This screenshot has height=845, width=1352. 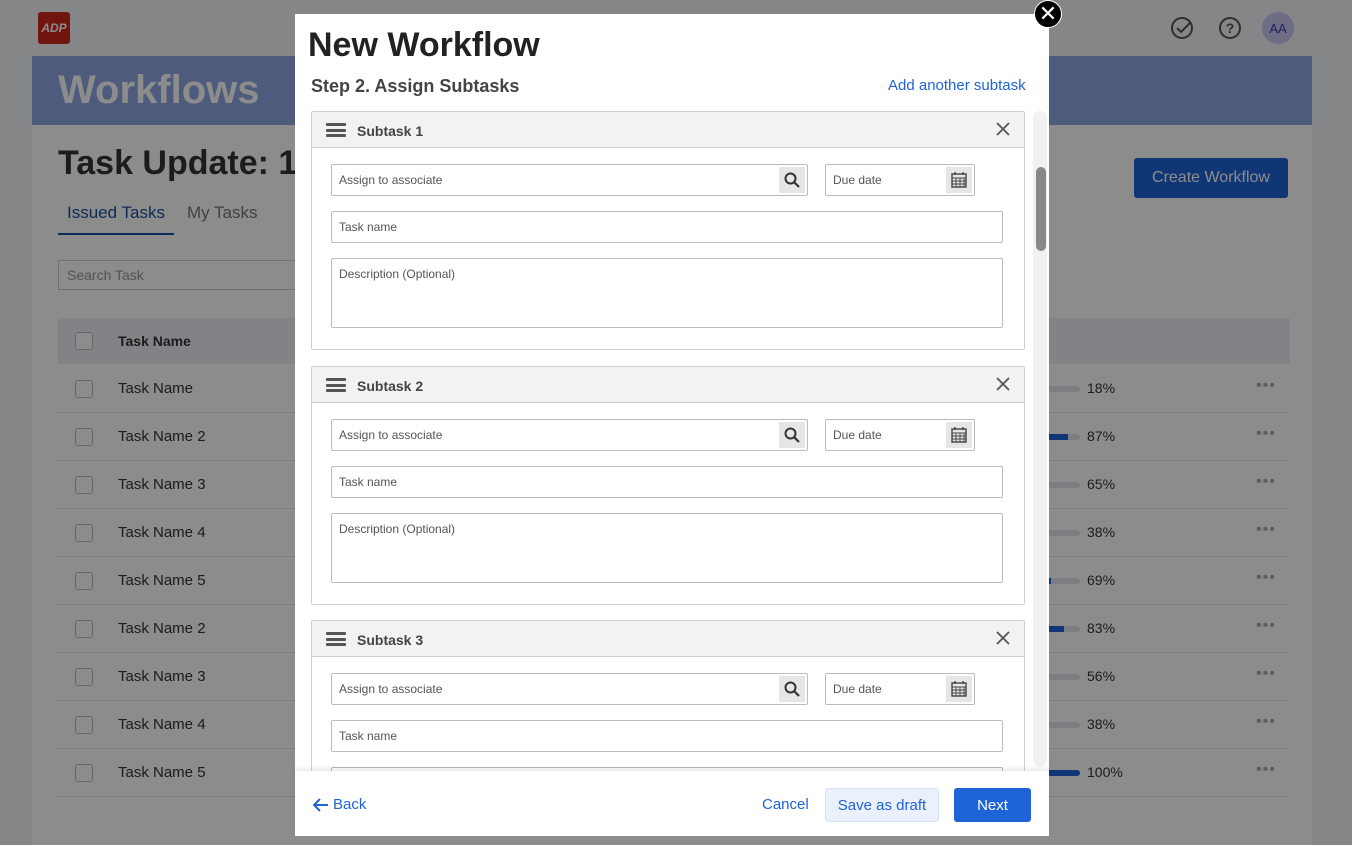 What do you see at coordinates (390, 386) in the screenshot?
I see `subtask-title: Subtask 2` at bounding box center [390, 386].